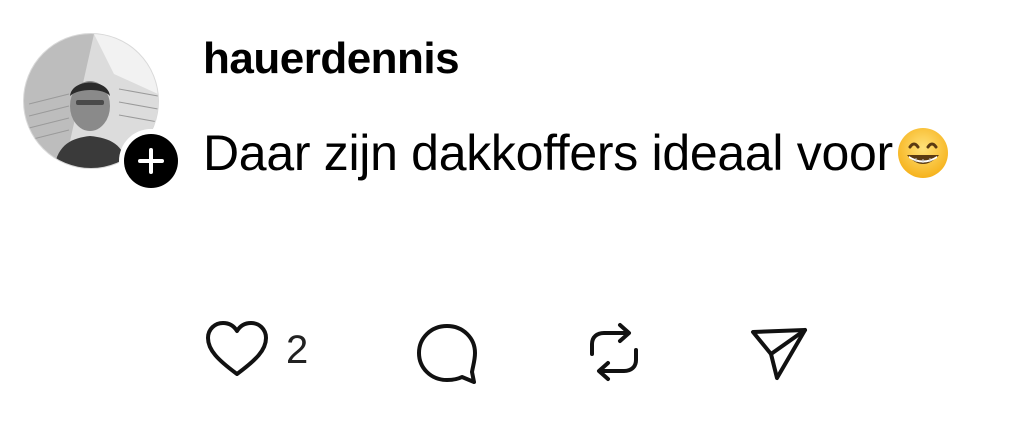 The width and height of the screenshot is (1024, 423). I want to click on post-body: Daar zijn dakkoffers ideaal voor, so click(576, 153).